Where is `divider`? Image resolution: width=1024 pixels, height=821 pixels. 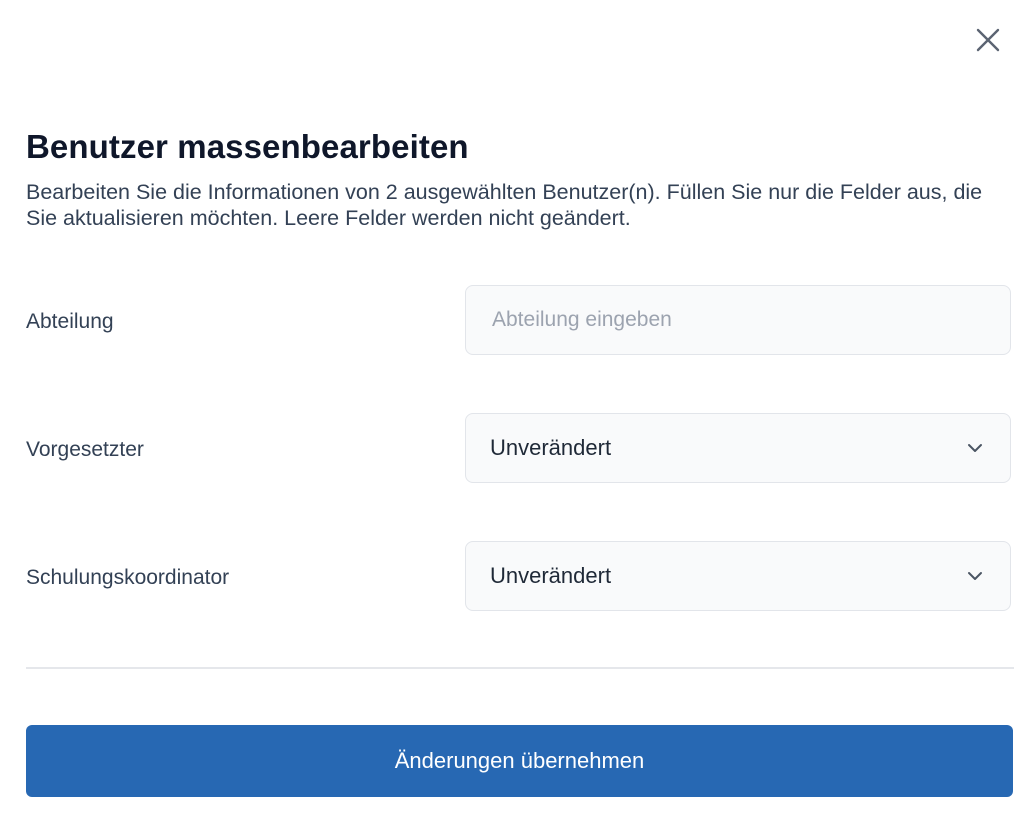
divider is located at coordinates (520, 668).